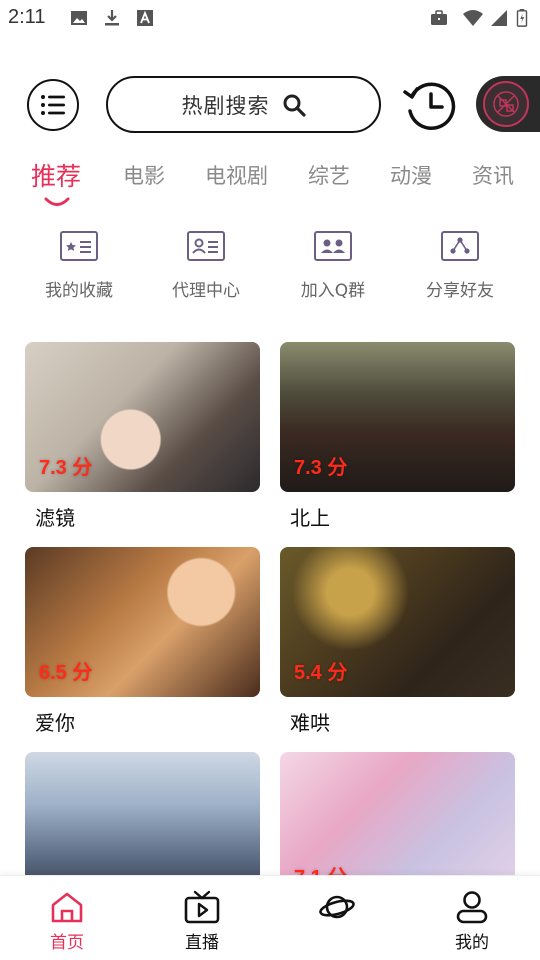 The image size is (540, 960). Describe the element at coordinates (460, 265) in the screenshot. I see `quick-action-share: 分享好友` at that location.